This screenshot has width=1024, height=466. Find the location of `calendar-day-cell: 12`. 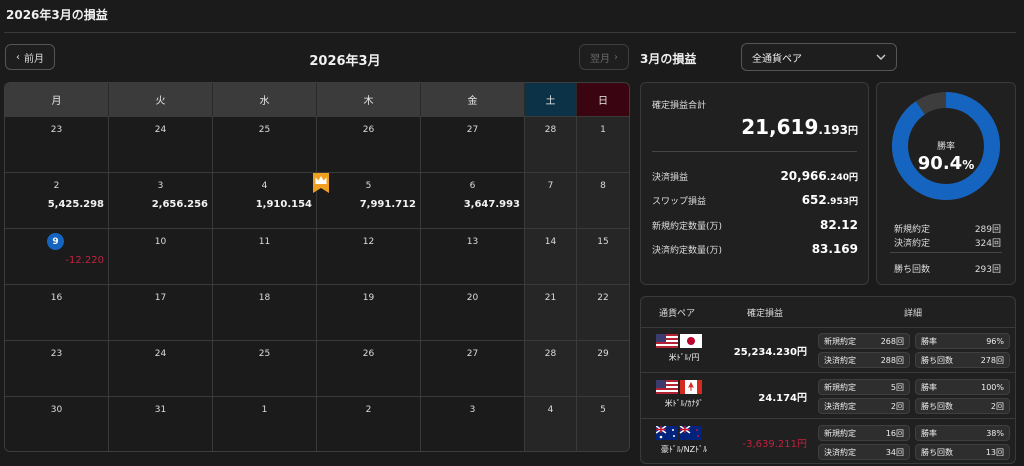

calendar-day-cell: 12 is located at coordinates (369, 256).